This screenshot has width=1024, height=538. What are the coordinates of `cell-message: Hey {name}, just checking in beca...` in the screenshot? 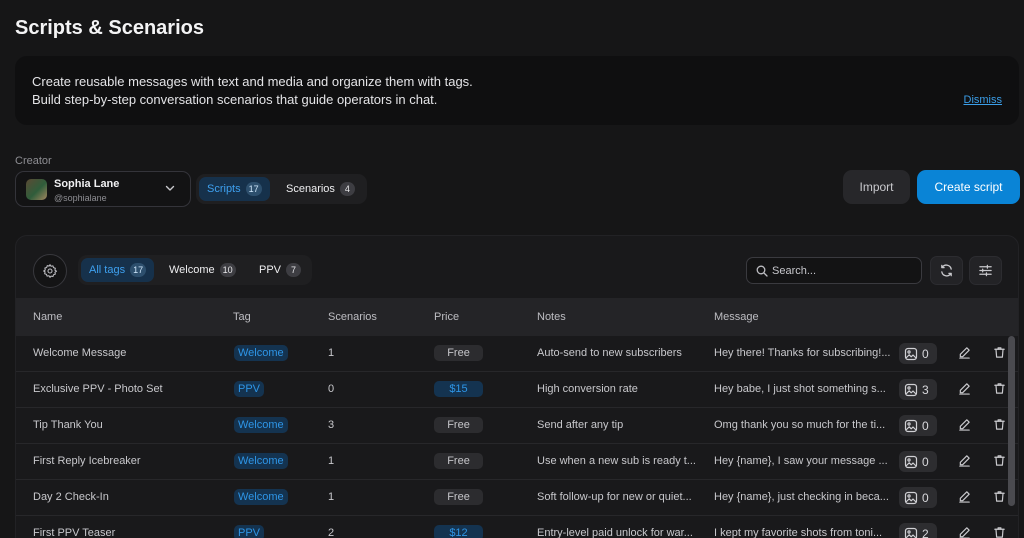 It's located at (801, 497).